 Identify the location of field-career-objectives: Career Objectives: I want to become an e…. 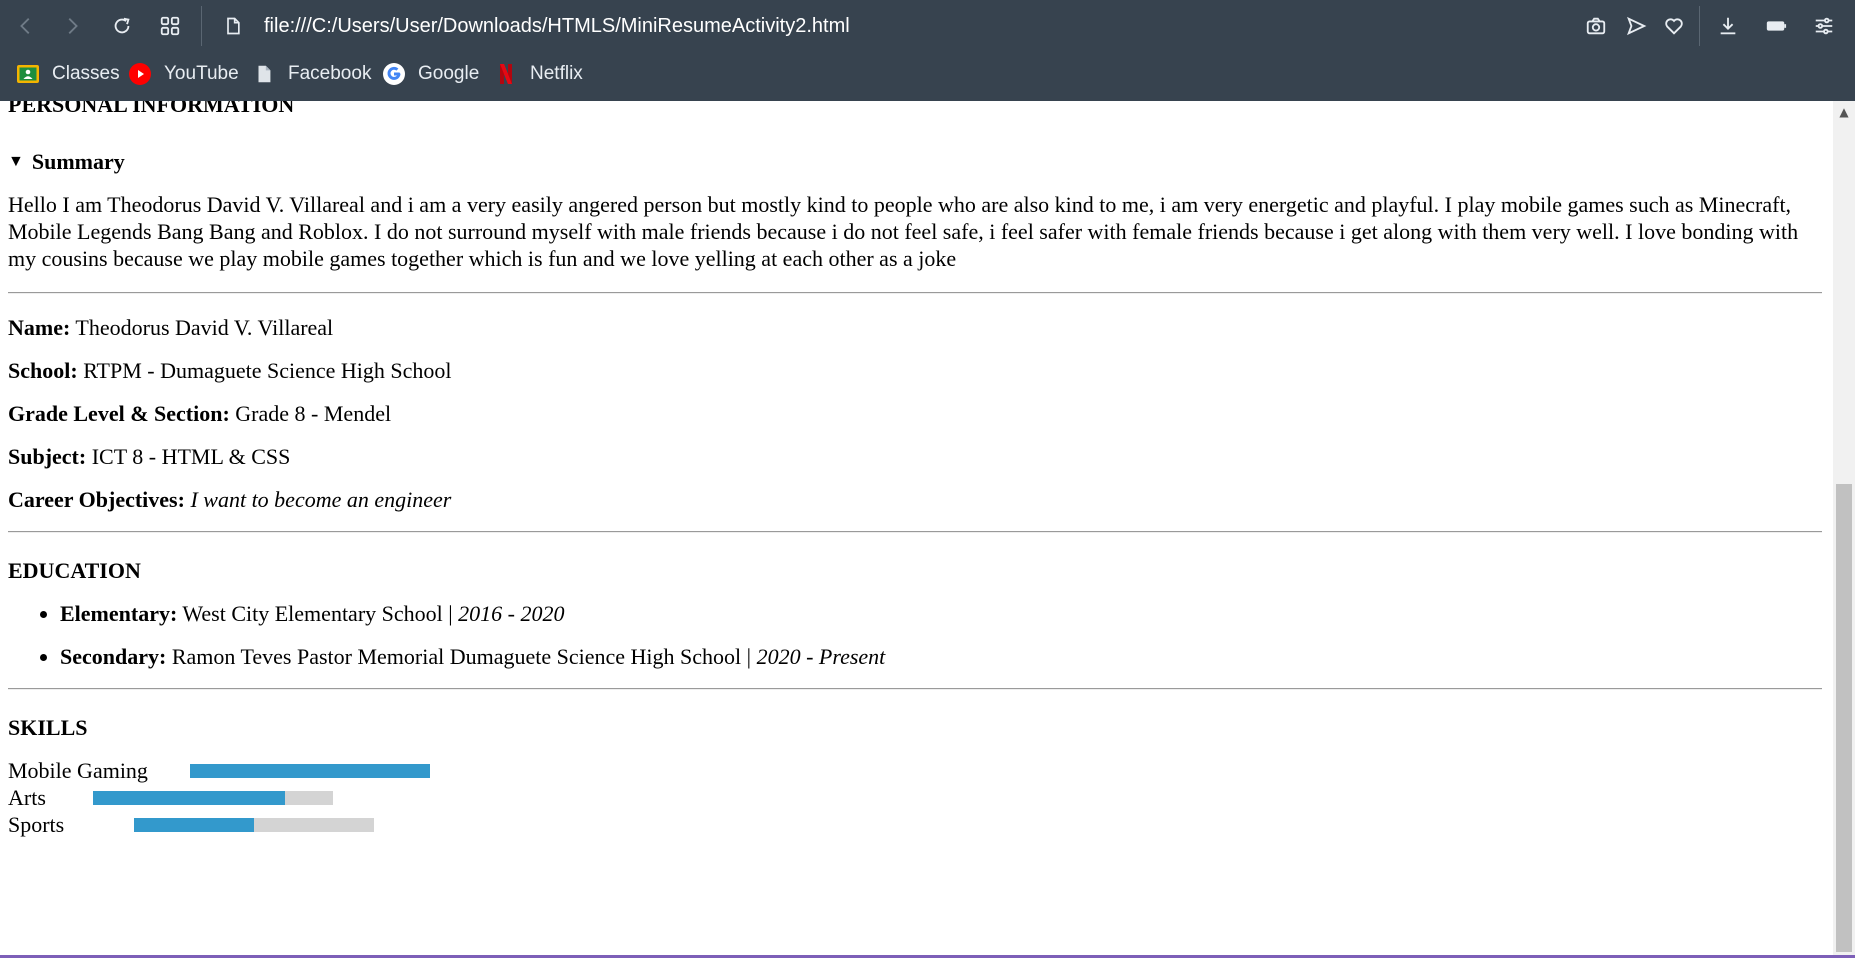
(915, 499).